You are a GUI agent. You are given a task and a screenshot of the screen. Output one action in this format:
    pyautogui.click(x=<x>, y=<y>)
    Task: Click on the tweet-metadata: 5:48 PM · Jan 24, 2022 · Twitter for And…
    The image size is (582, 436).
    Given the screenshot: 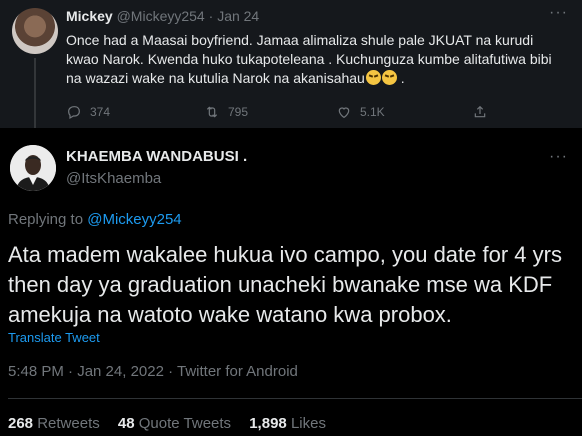 What is the action you would take?
    pyautogui.click(x=153, y=371)
    